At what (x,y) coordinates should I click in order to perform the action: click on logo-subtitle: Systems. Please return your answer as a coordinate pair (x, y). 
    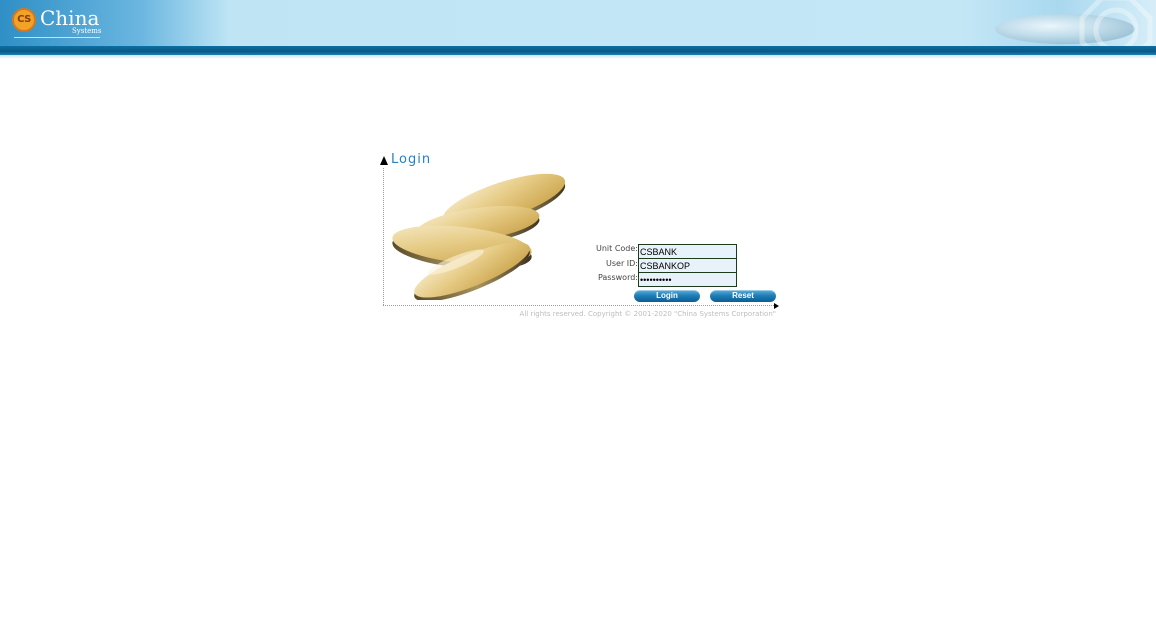
    Looking at the image, I should click on (87, 31).